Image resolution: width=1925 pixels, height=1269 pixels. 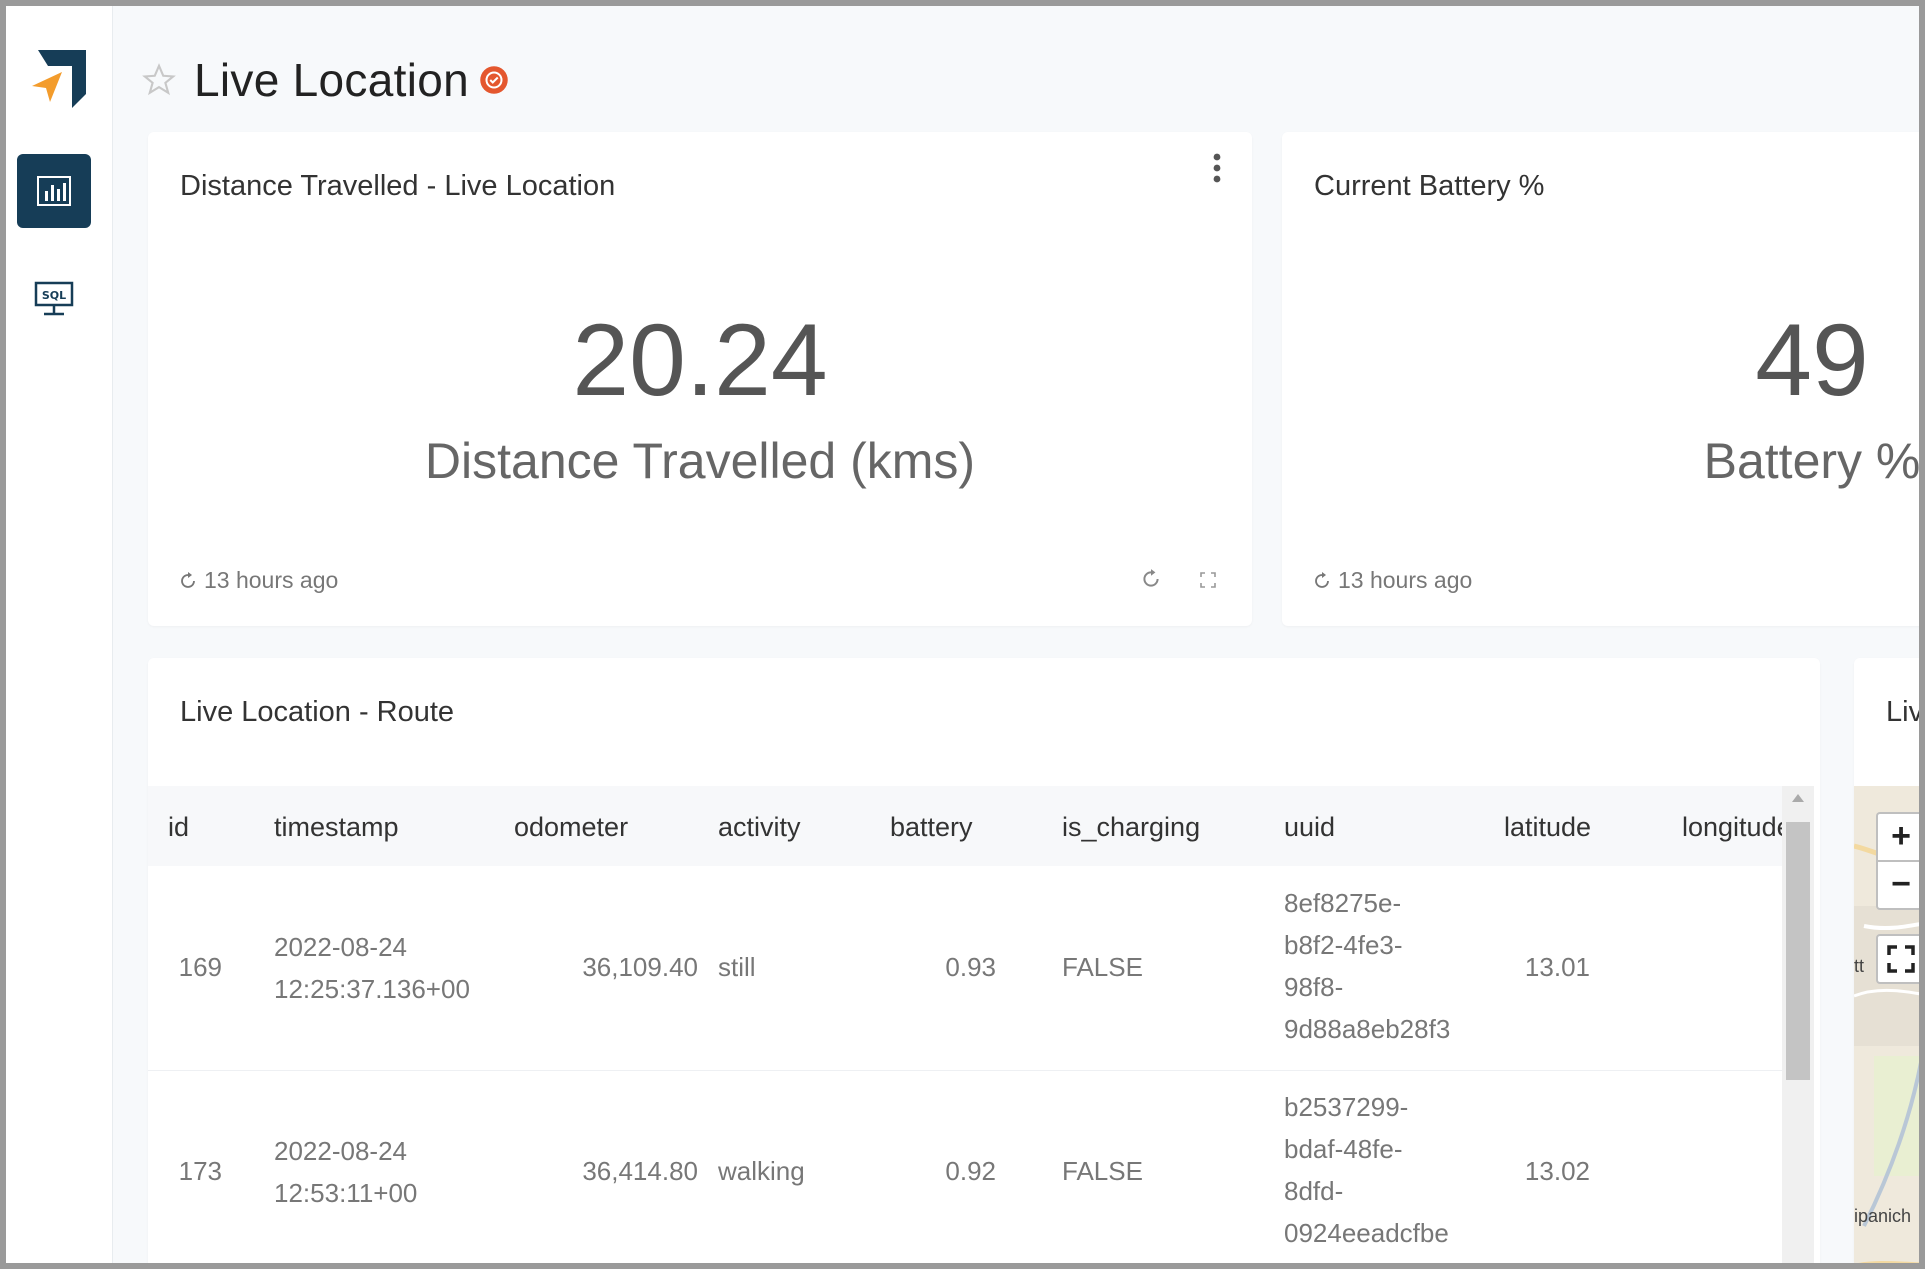 I want to click on page-header: Live Location, so click(x=325, y=80).